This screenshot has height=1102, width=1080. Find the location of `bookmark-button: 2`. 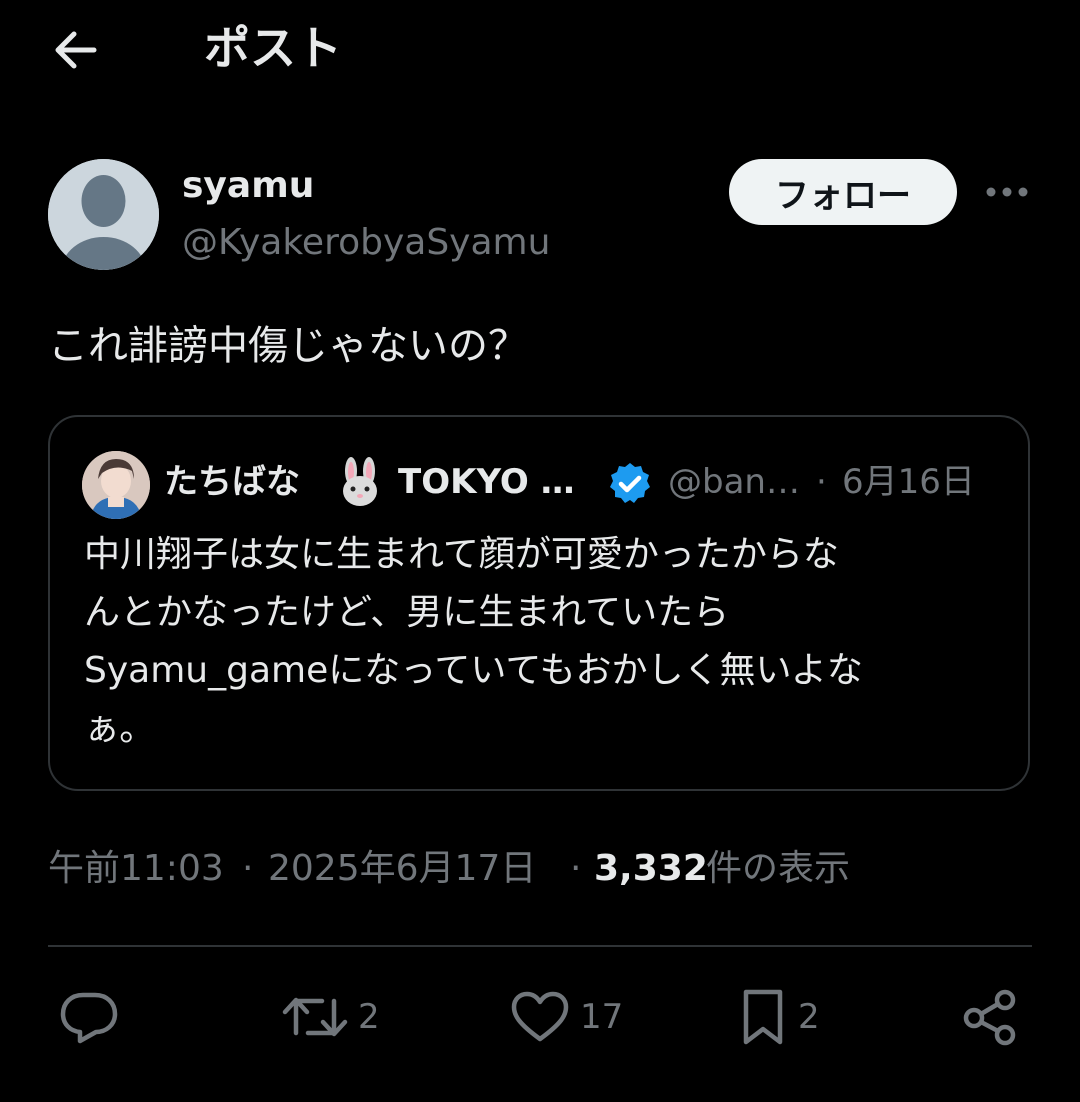

bookmark-button: 2 is located at coordinates (779, 1017).